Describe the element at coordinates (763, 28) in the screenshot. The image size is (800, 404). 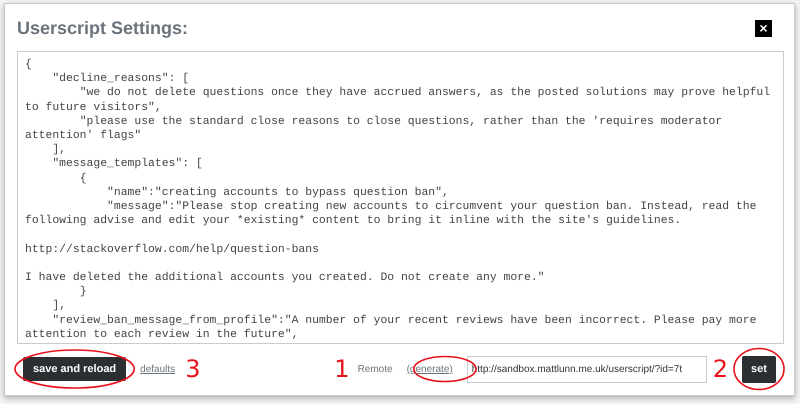
I see `close-button: ×` at that location.